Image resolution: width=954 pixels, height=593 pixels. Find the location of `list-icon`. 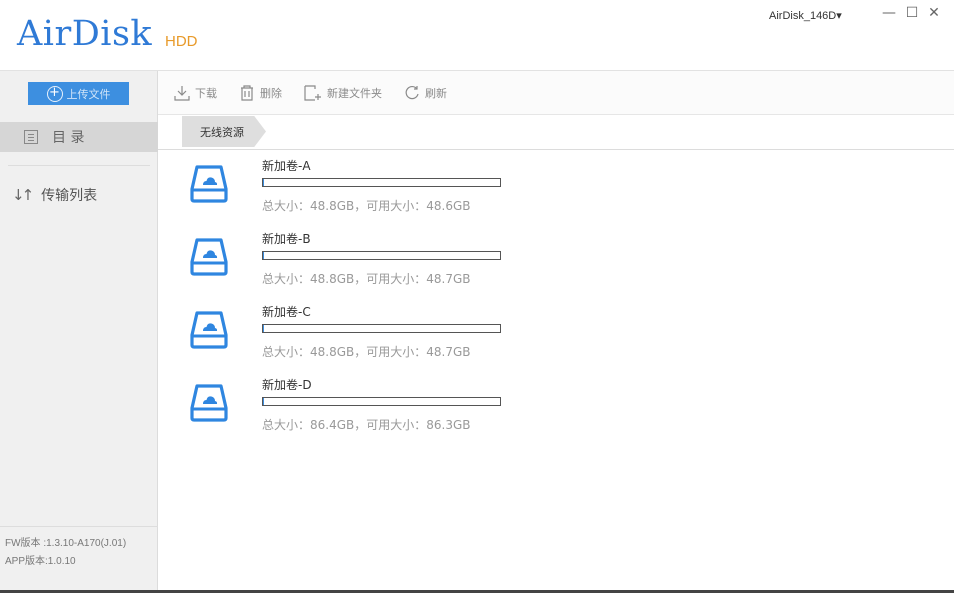

list-icon is located at coordinates (31, 137).